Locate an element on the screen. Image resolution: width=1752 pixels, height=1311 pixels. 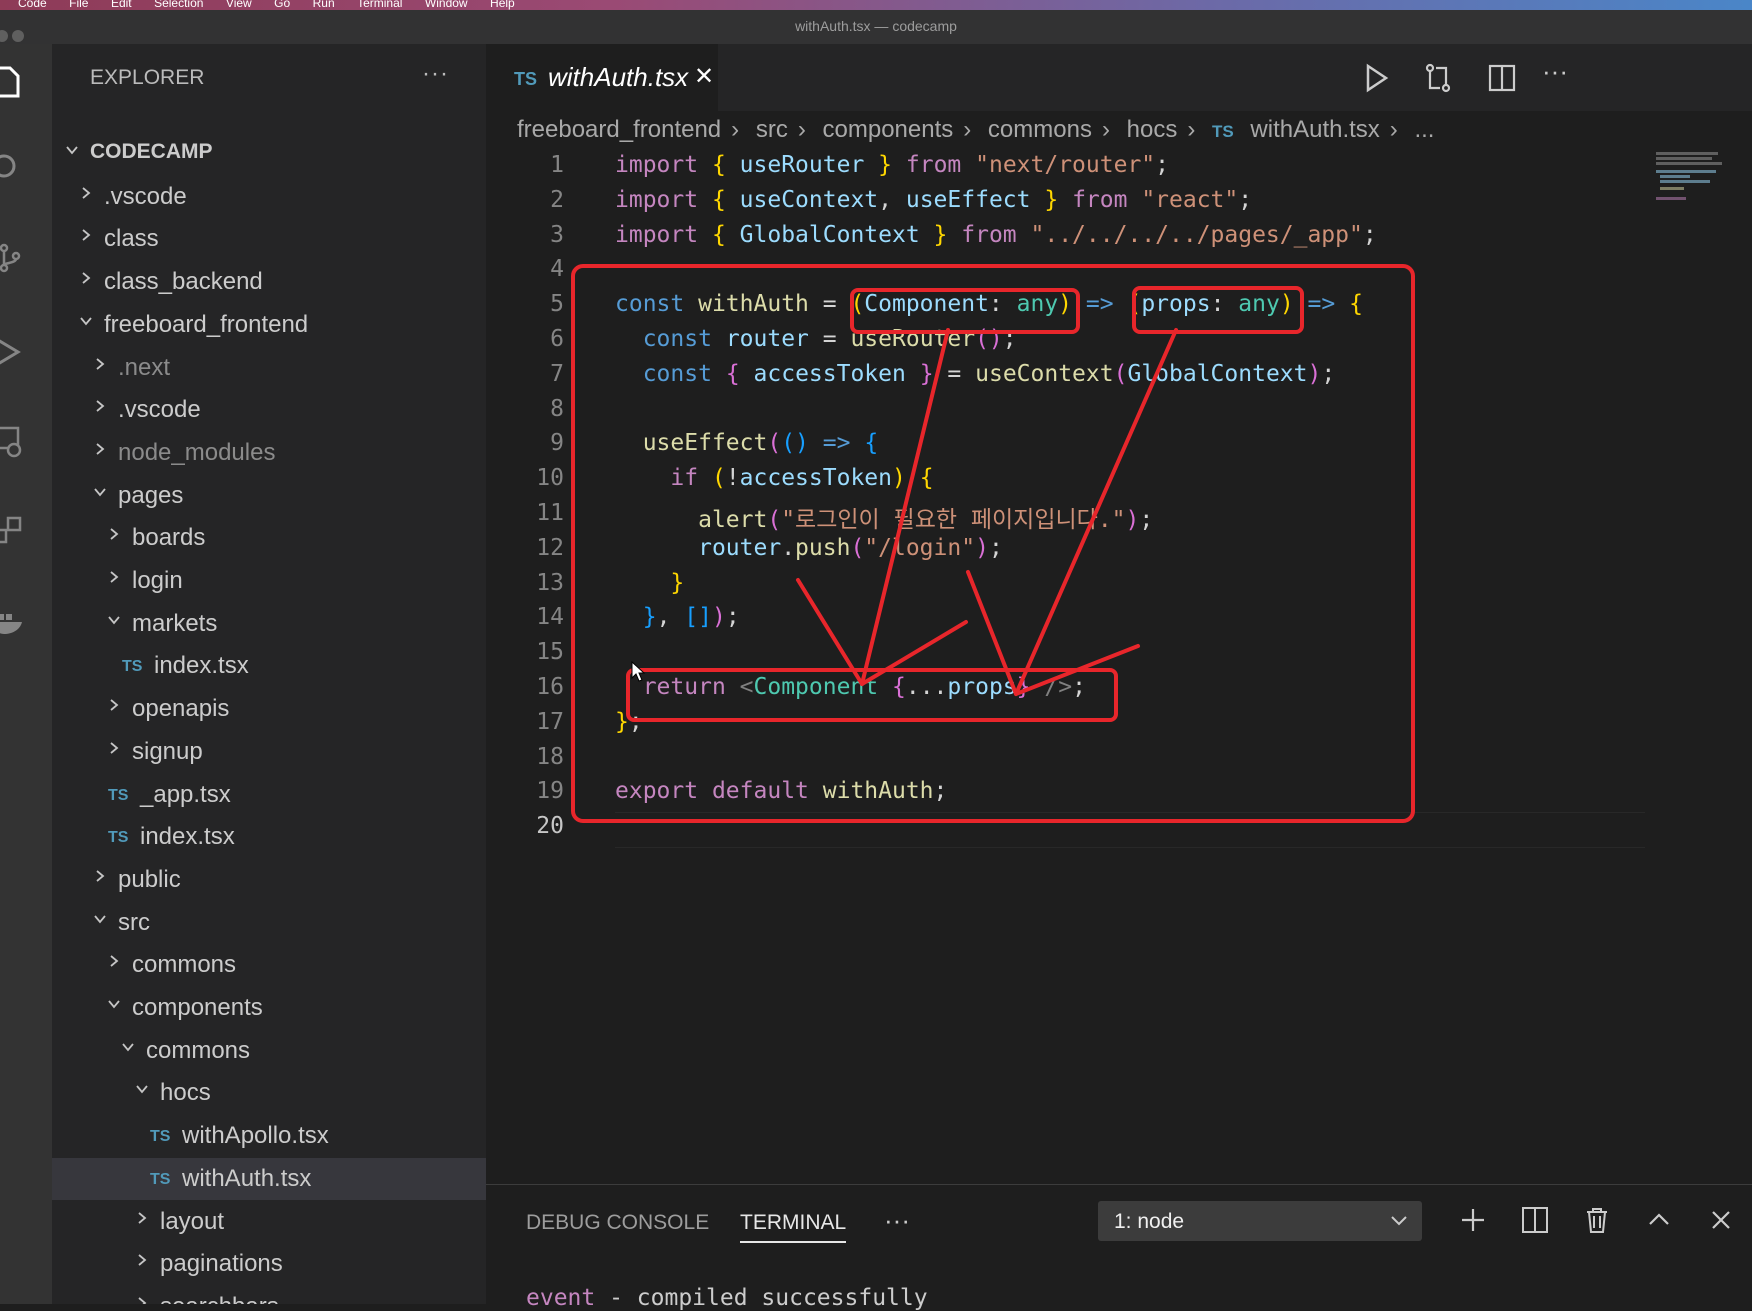
menu-item-go: Go is located at coordinates (282, 5).